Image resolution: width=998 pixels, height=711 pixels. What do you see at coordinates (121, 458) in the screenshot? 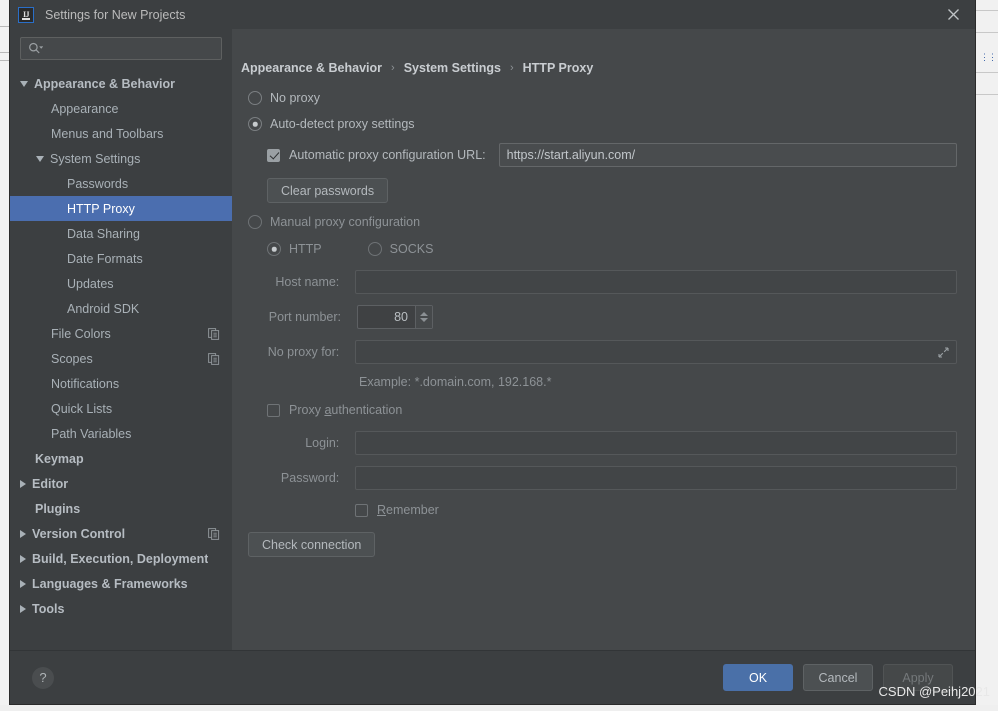
I see `sidebar-item-keymap: Keymap` at bounding box center [121, 458].